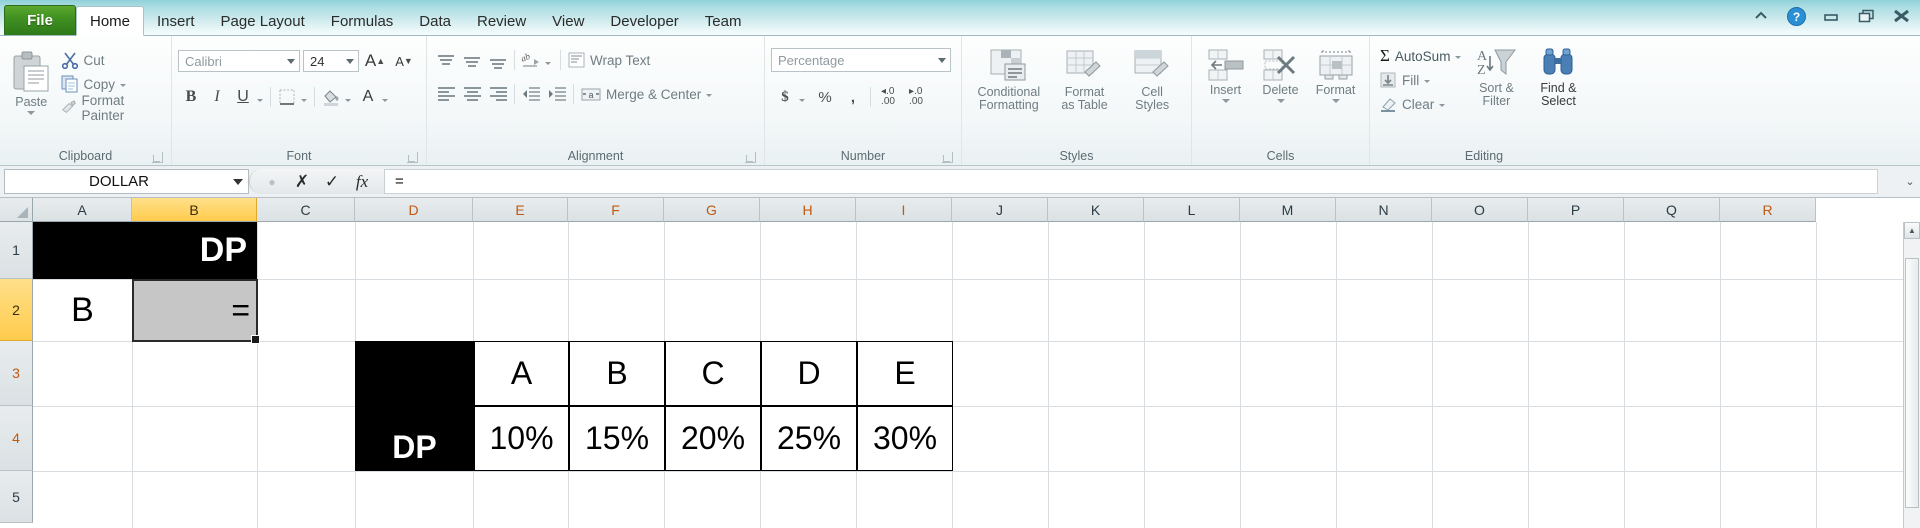  What do you see at coordinates (617, 373) in the screenshot?
I see `cell-f3: B` at bounding box center [617, 373].